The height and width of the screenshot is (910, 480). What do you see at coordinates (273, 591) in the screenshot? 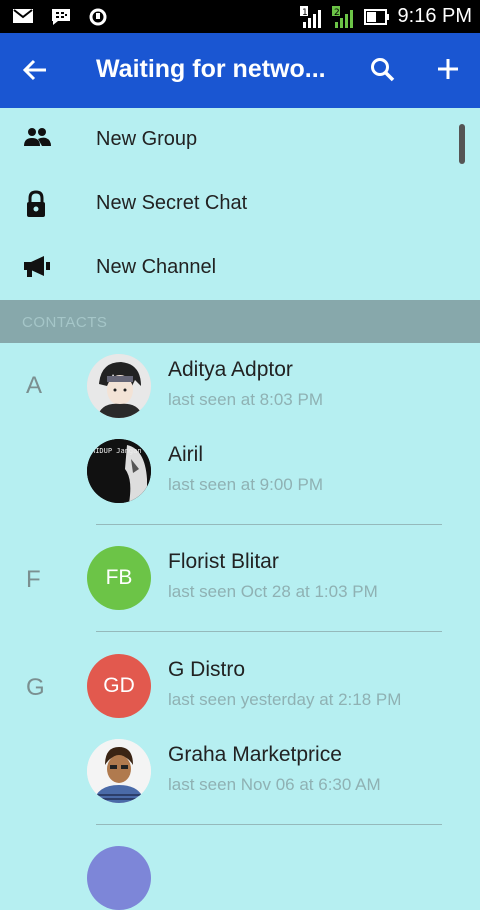
I see `contact-last-seen: last seen Oct 28 at 1:03 PM` at bounding box center [273, 591].